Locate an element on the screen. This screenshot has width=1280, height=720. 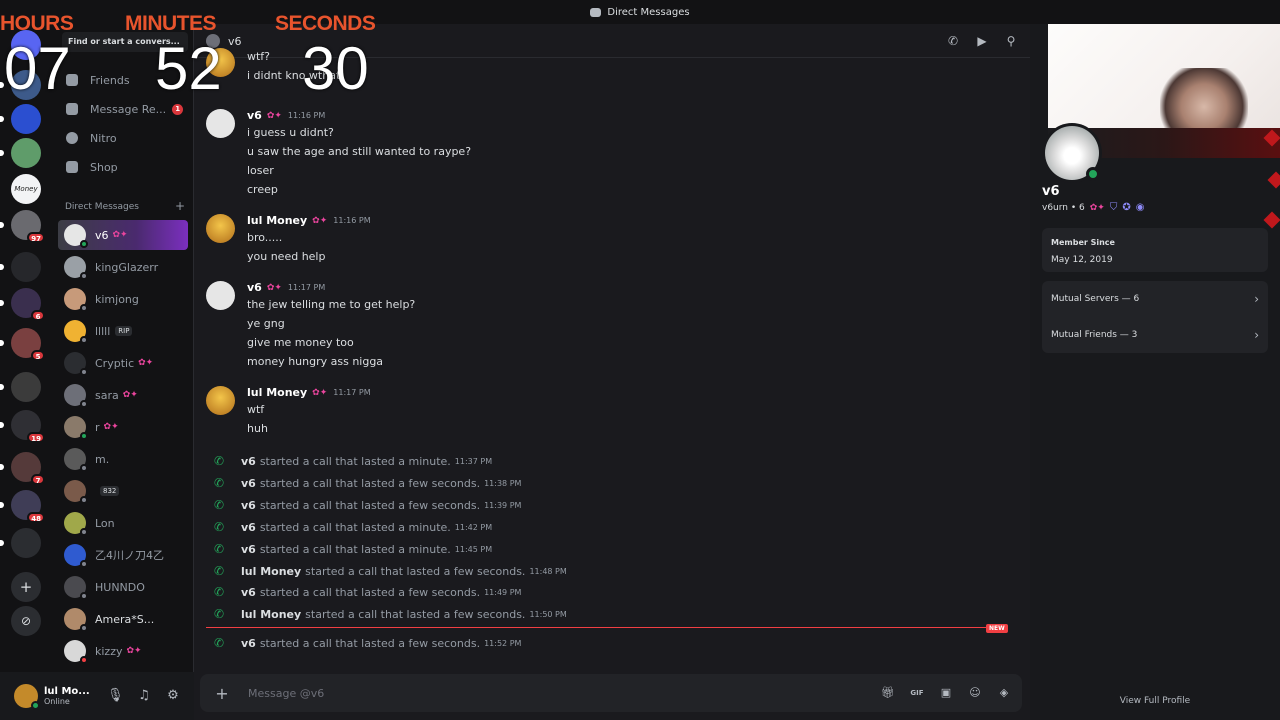
server-icon: 6 is located at coordinates (22, 304).